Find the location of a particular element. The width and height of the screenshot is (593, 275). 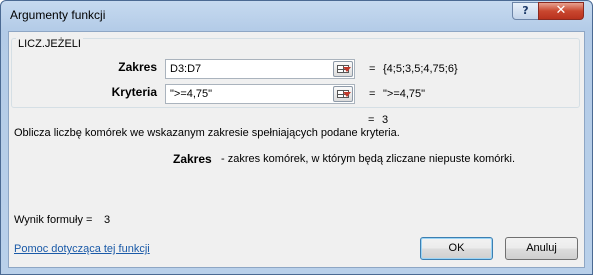

kryteria-input: ">=4,75" is located at coordinates (260, 94).